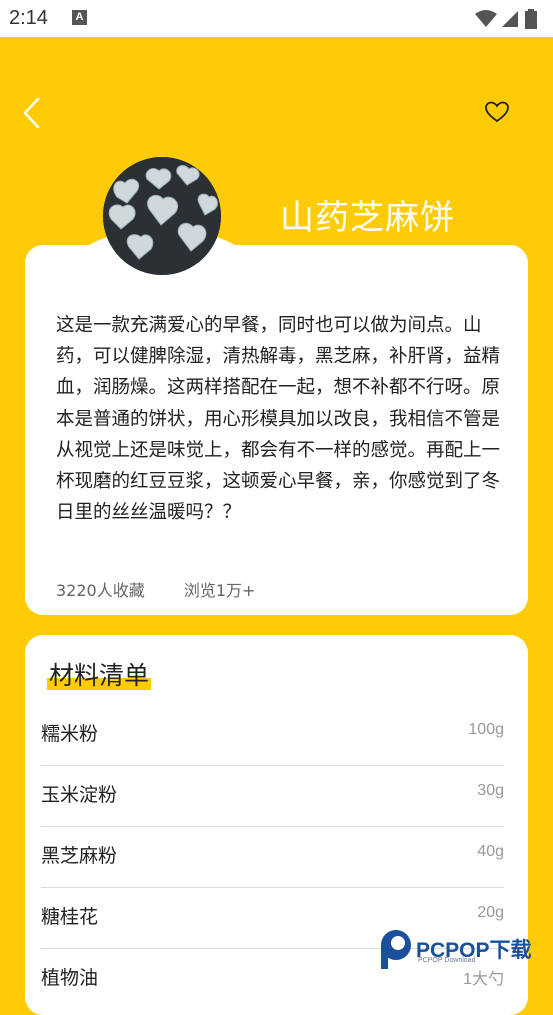 The width and height of the screenshot is (553, 1015). What do you see at coordinates (396, 949) in the screenshot?
I see `pcpop-logo-icon` at bounding box center [396, 949].